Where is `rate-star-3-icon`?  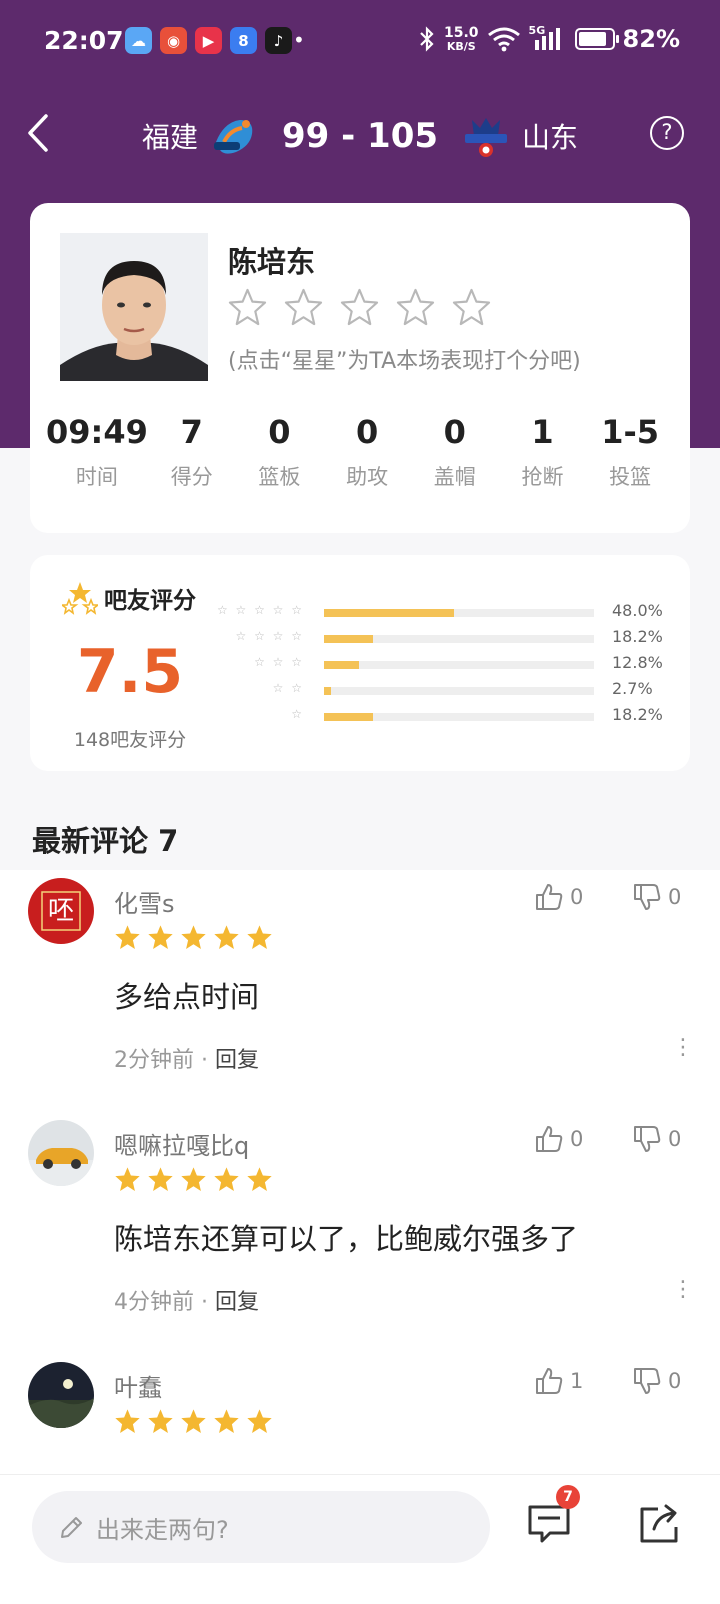
rate-star-3-icon is located at coordinates (359, 306).